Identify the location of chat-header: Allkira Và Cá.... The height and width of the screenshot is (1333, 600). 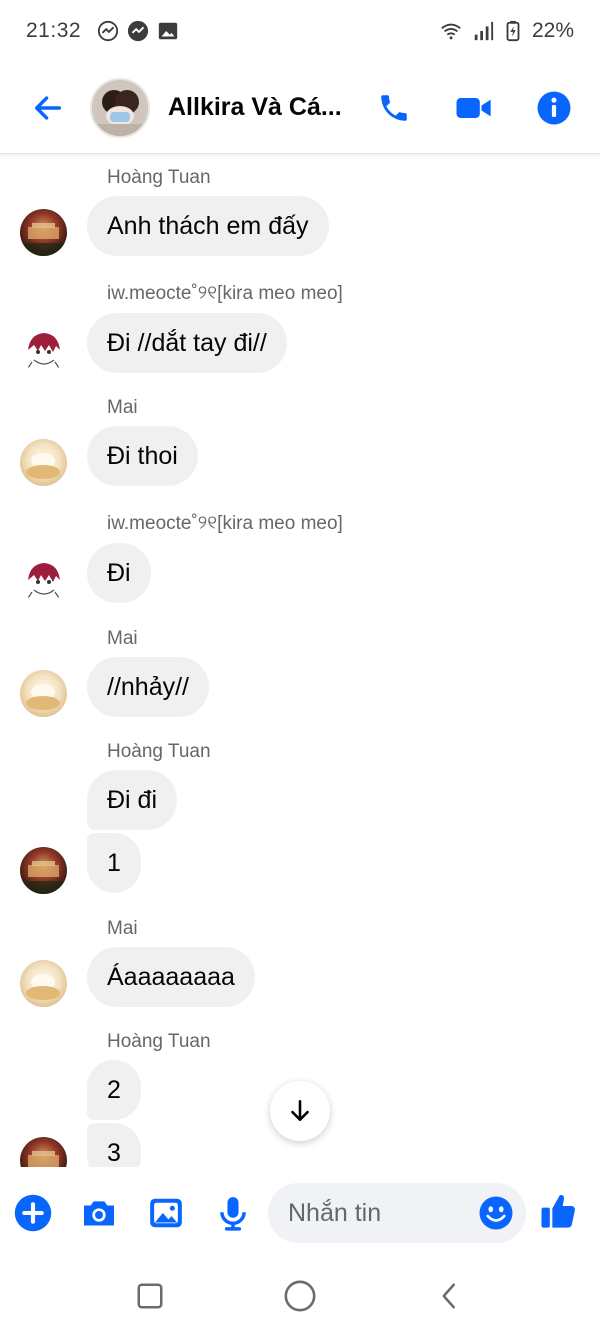
(300, 108).